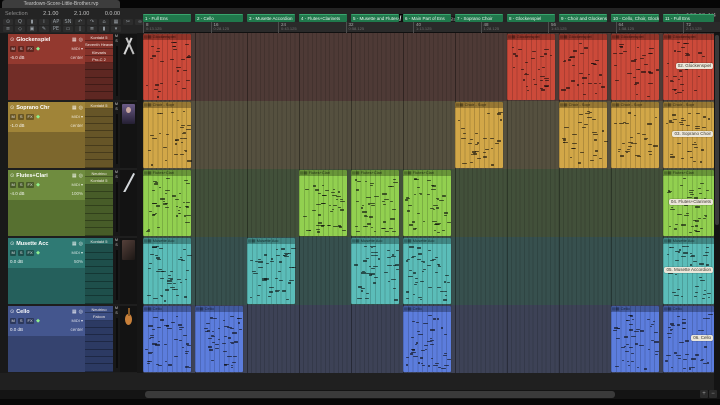 The height and width of the screenshot is (405, 720). Describe the element at coordinates (32, 22) in the screenshot. I see `level-meter-icon: ▮` at that location.